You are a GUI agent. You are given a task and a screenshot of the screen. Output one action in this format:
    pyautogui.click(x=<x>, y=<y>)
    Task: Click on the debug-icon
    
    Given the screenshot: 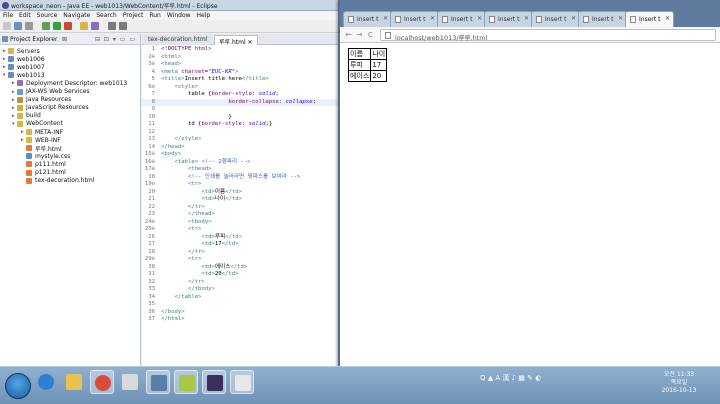 What is the action you would take?
    pyautogui.click(x=46, y=26)
    